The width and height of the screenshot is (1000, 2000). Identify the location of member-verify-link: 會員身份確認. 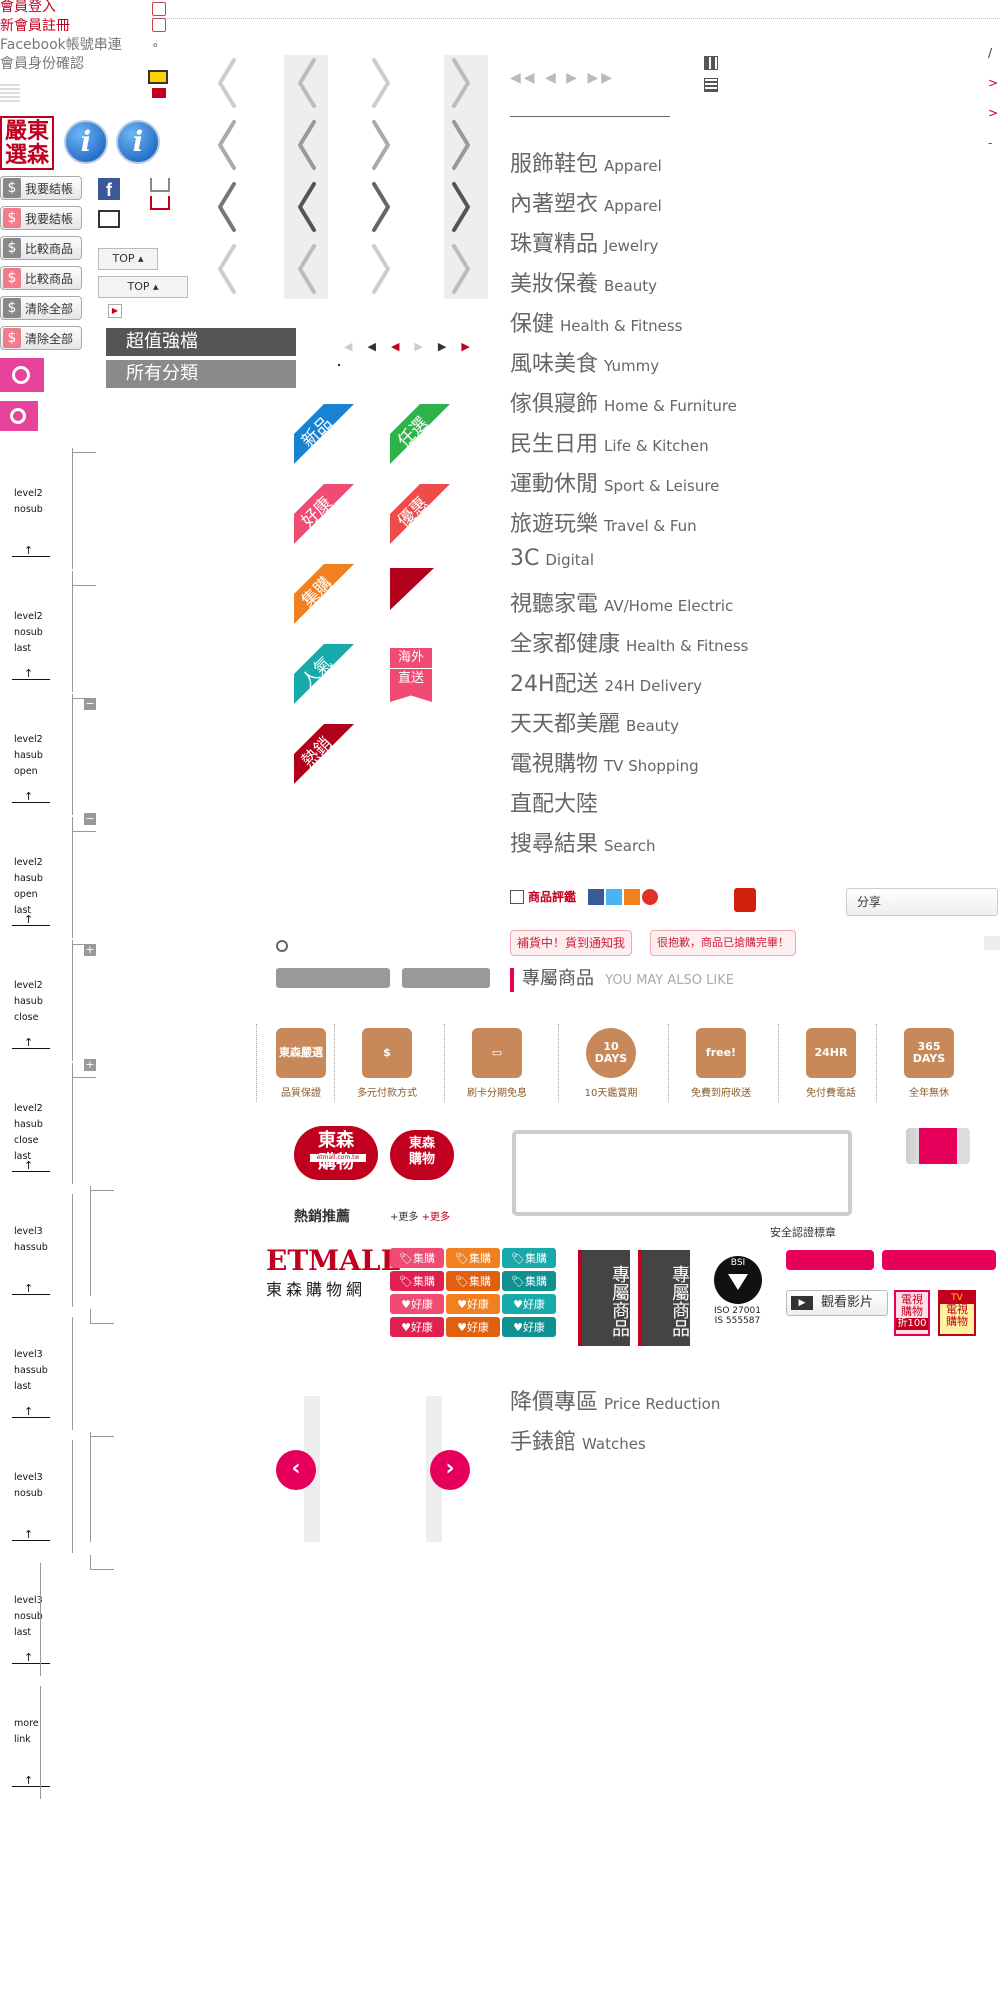
(61, 64).